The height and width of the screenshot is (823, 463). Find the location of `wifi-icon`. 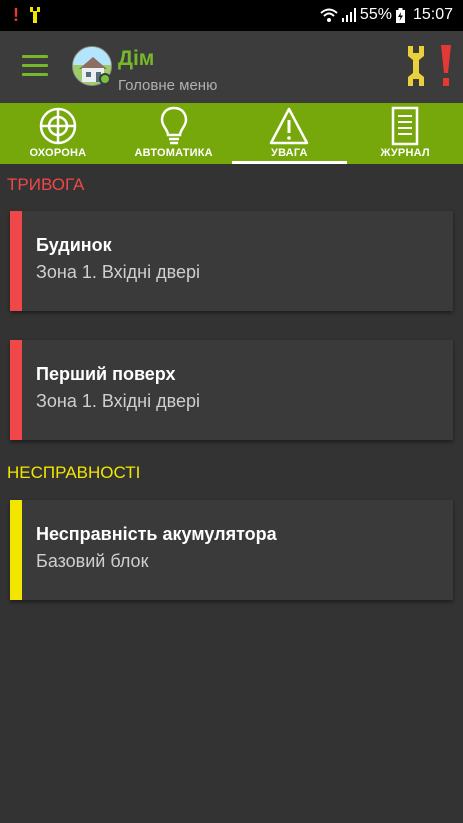

wifi-icon is located at coordinates (329, 15).